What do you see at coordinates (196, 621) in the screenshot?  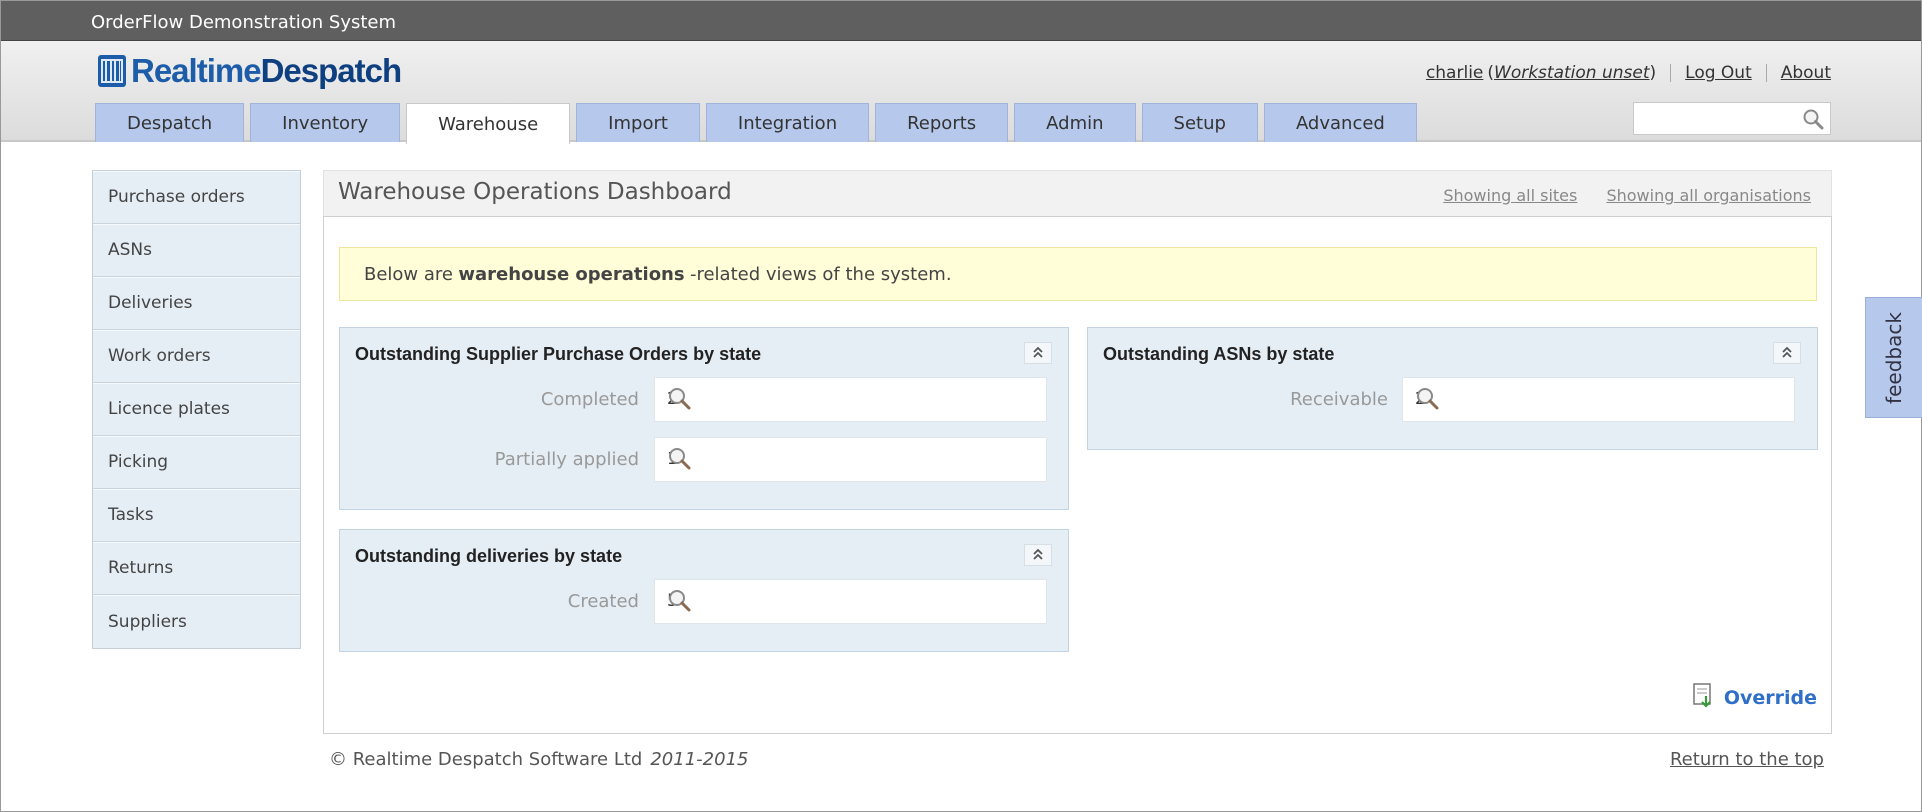 I see `sidebar-item-suppliers: Suppliers` at bounding box center [196, 621].